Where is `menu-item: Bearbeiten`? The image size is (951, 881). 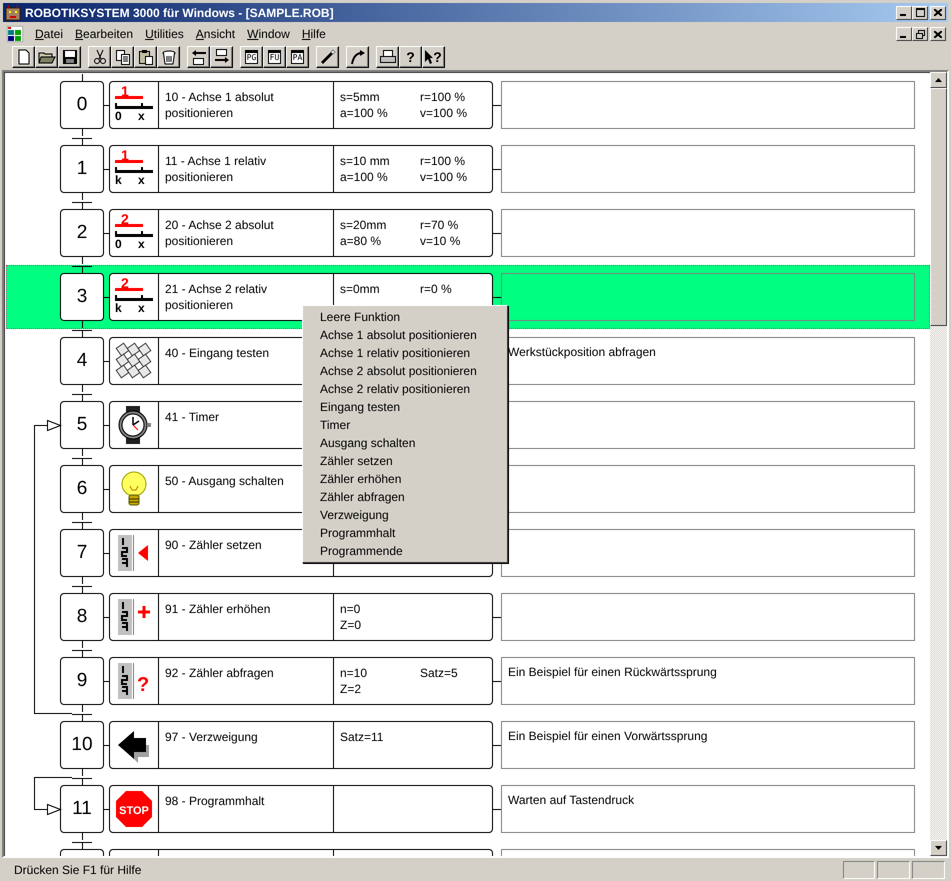
menu-item: Bearbeiten is located at coordinates (104, 34).